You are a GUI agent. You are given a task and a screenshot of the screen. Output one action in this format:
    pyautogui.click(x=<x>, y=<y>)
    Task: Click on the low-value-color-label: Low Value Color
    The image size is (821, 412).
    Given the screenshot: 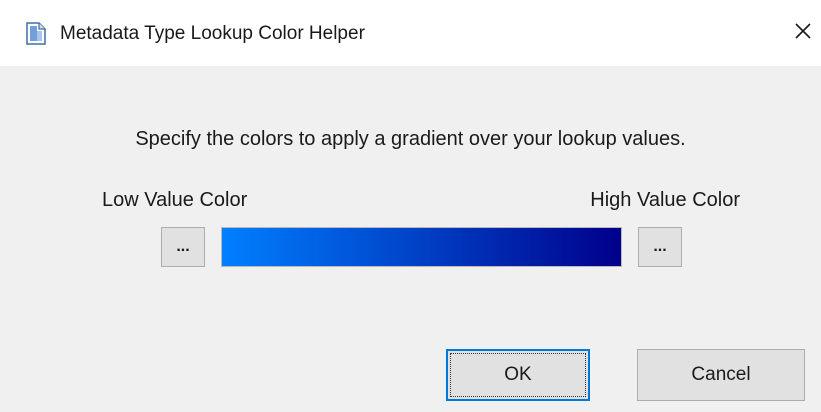 What is the action you would take?
    pyautogui.click(x=175, y=200)
    